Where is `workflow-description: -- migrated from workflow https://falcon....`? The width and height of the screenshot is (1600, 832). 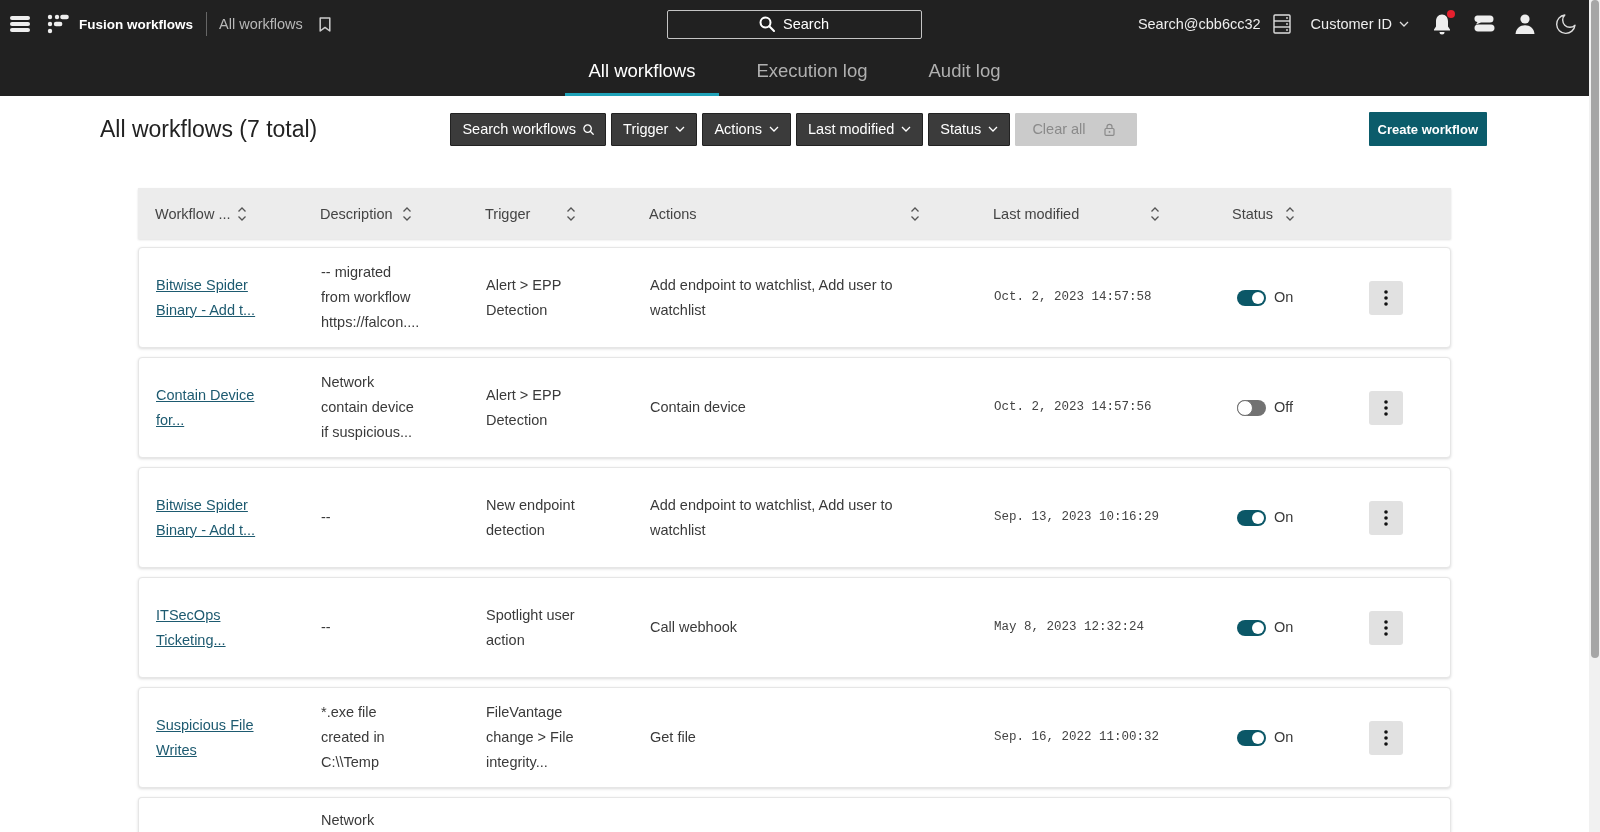 workflow-description: -- migrated from workflow https://falcon.... is located at coordinates (371, 297).